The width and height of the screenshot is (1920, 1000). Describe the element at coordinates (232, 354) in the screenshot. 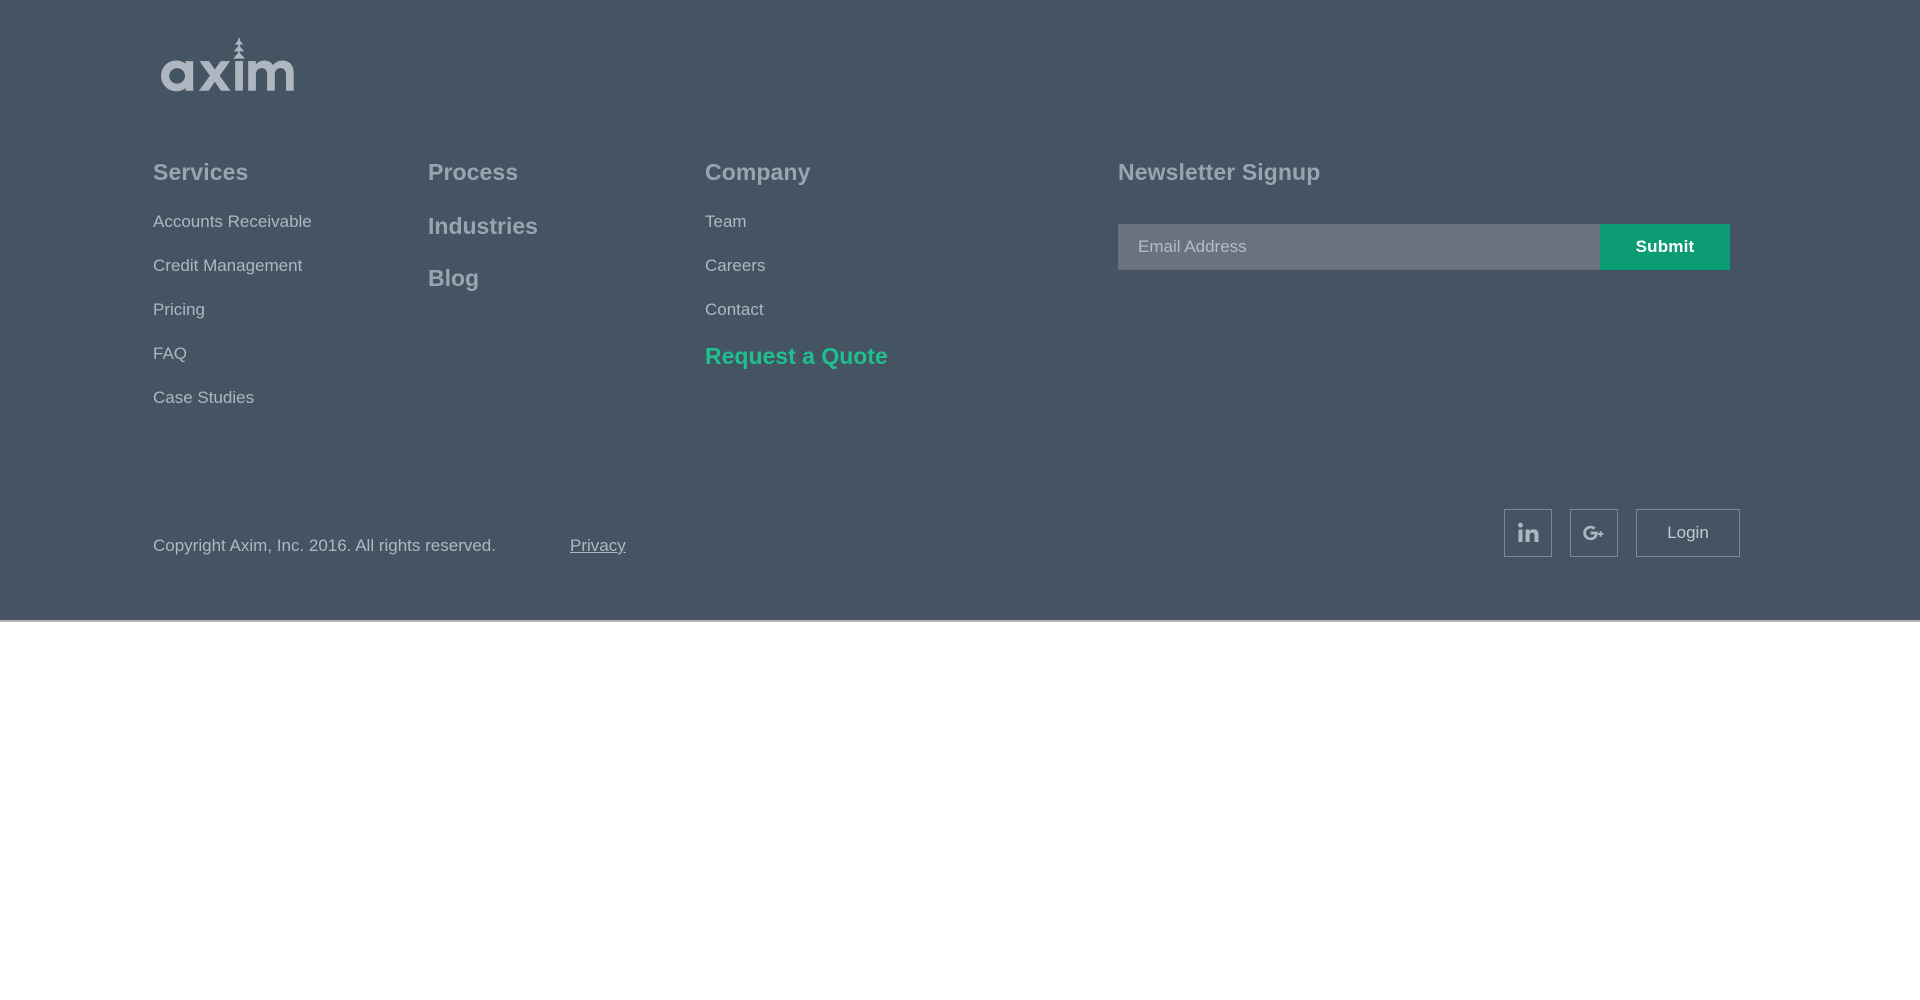

I see `link-faq: FAQ` at that location.